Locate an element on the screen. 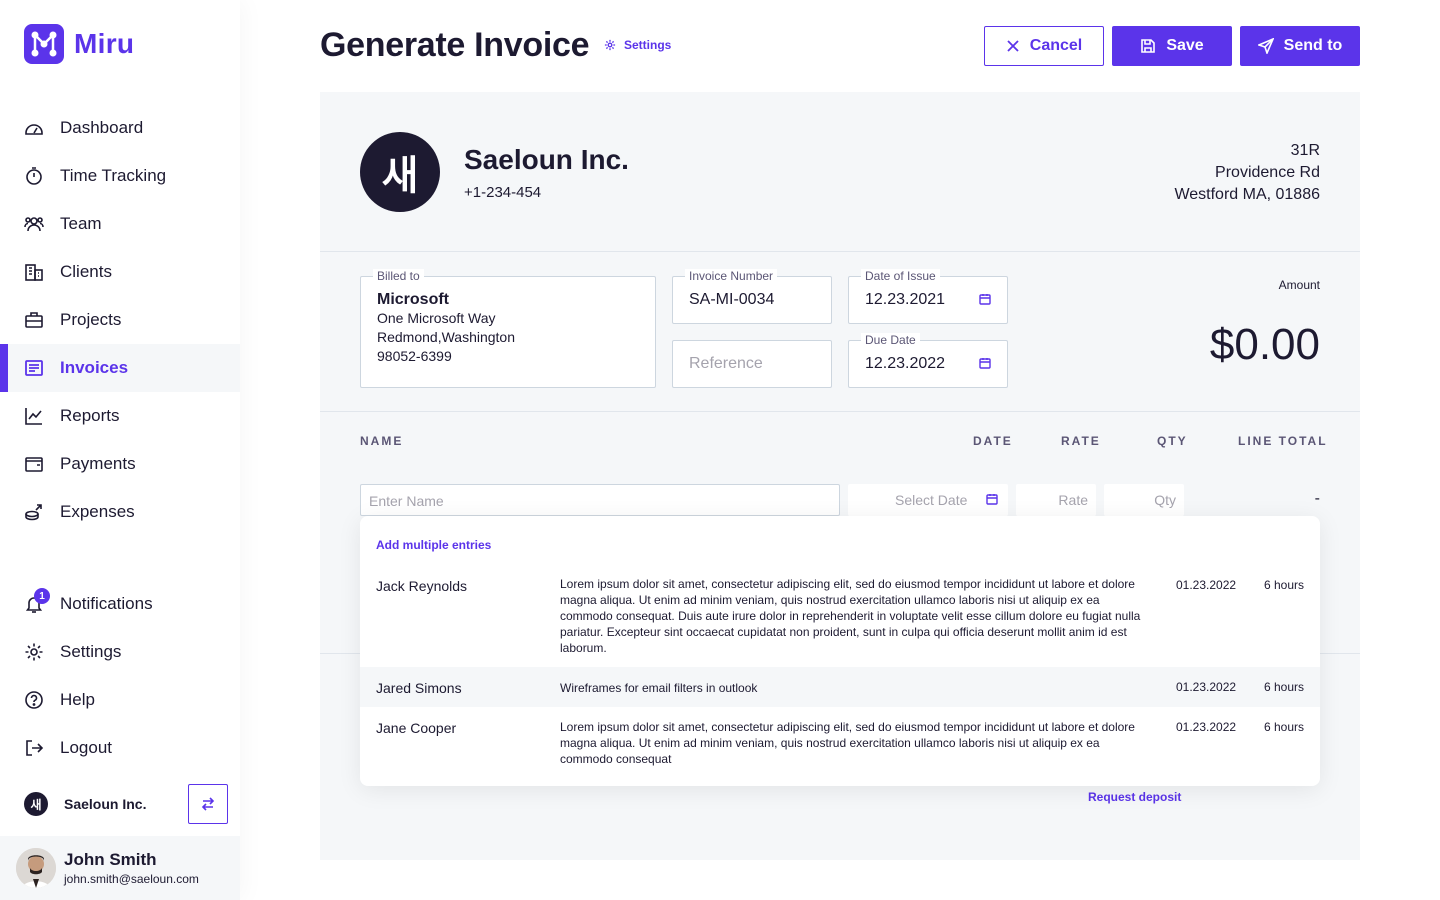 The width and height of the screenshot is (1440, 900). qty-placeholder: Qty is located at coordinates (1165, 500).